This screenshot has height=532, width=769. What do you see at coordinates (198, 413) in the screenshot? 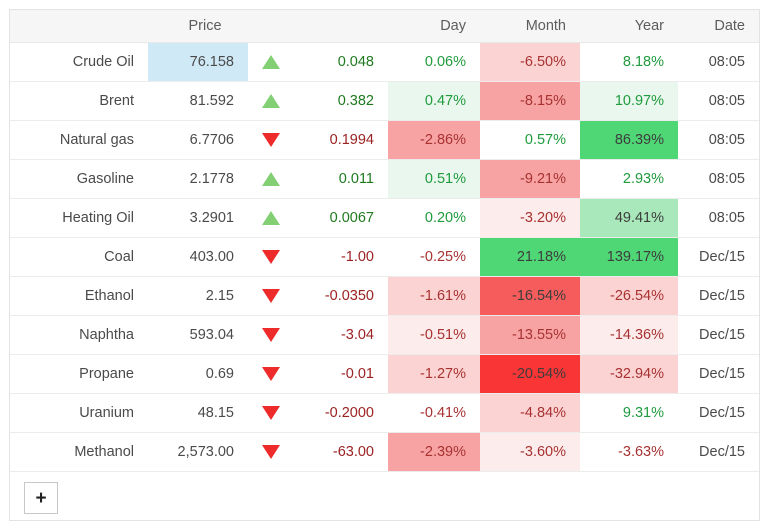
I see `cell-price: 48.15` at bounding box center [198, 413].